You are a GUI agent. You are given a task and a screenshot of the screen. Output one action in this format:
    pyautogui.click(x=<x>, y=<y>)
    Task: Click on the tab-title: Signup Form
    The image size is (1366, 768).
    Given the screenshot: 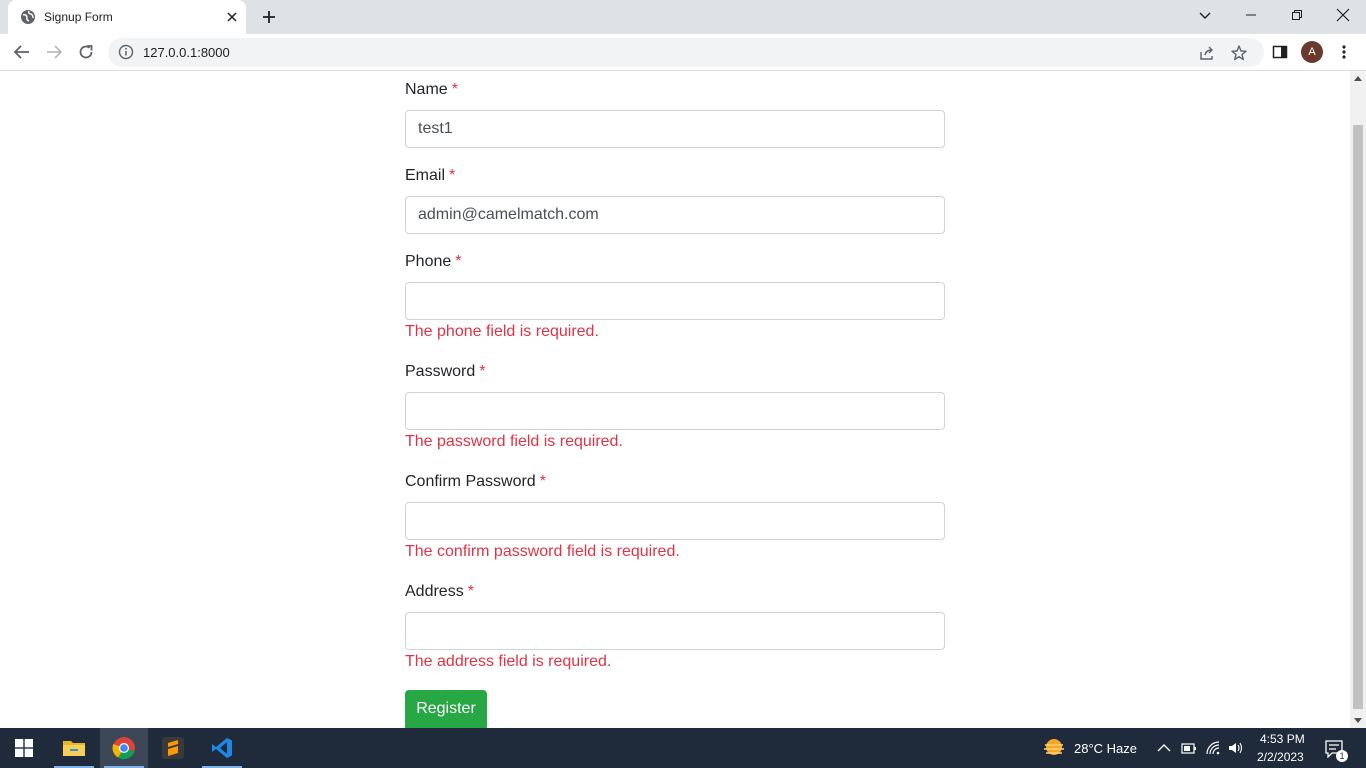 What is the action you would take?
    pyautogui.click(x=78, y=17)
    